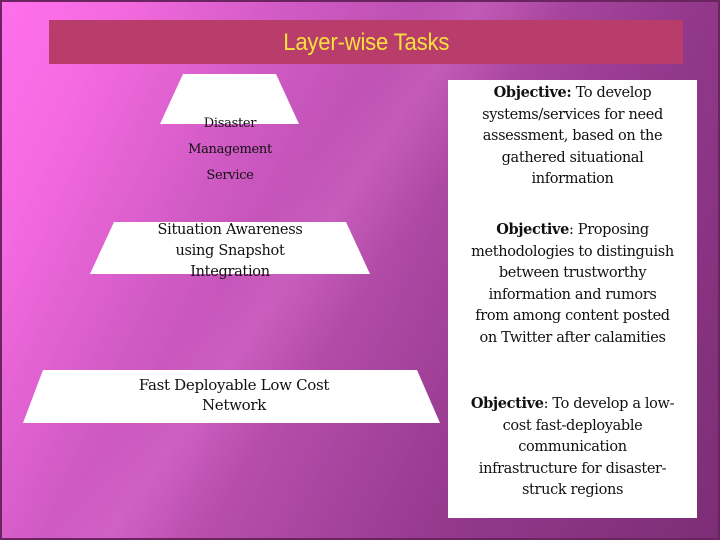 The image size is (720, 540). Describe the element at coordinates (572, 114) in the screenshot. I see `objective-line: systems/services for need` at that location.